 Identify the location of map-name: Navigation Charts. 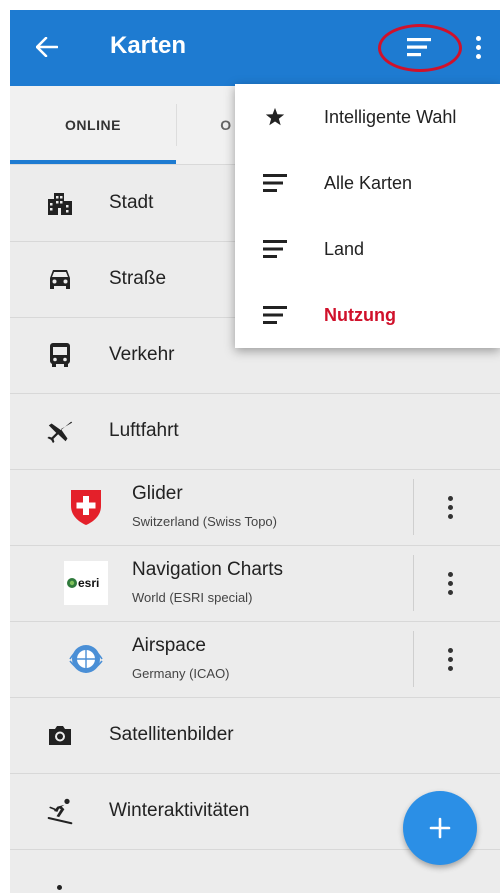
(208, 569).